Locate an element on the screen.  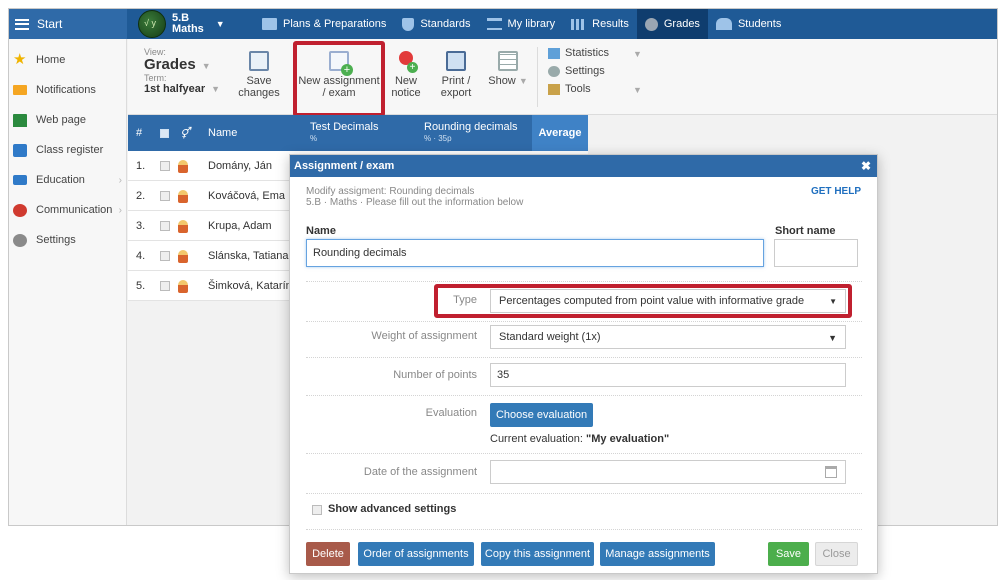
start-label: Start is located at coordinates (50, 24).